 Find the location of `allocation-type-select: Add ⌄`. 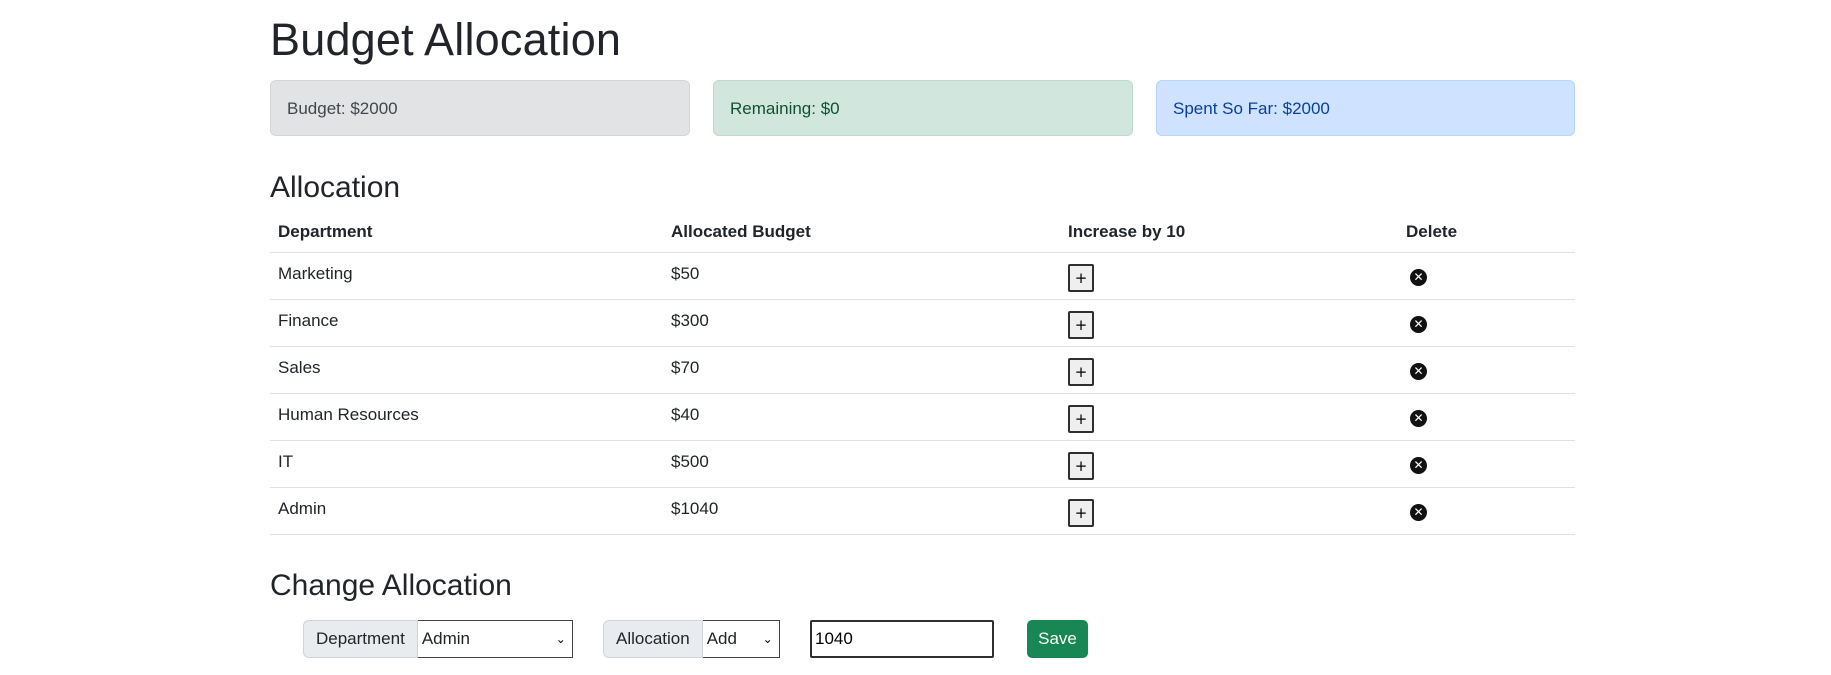

allocation-type-select: Add ⌄ is located at coordinates (741, 639).